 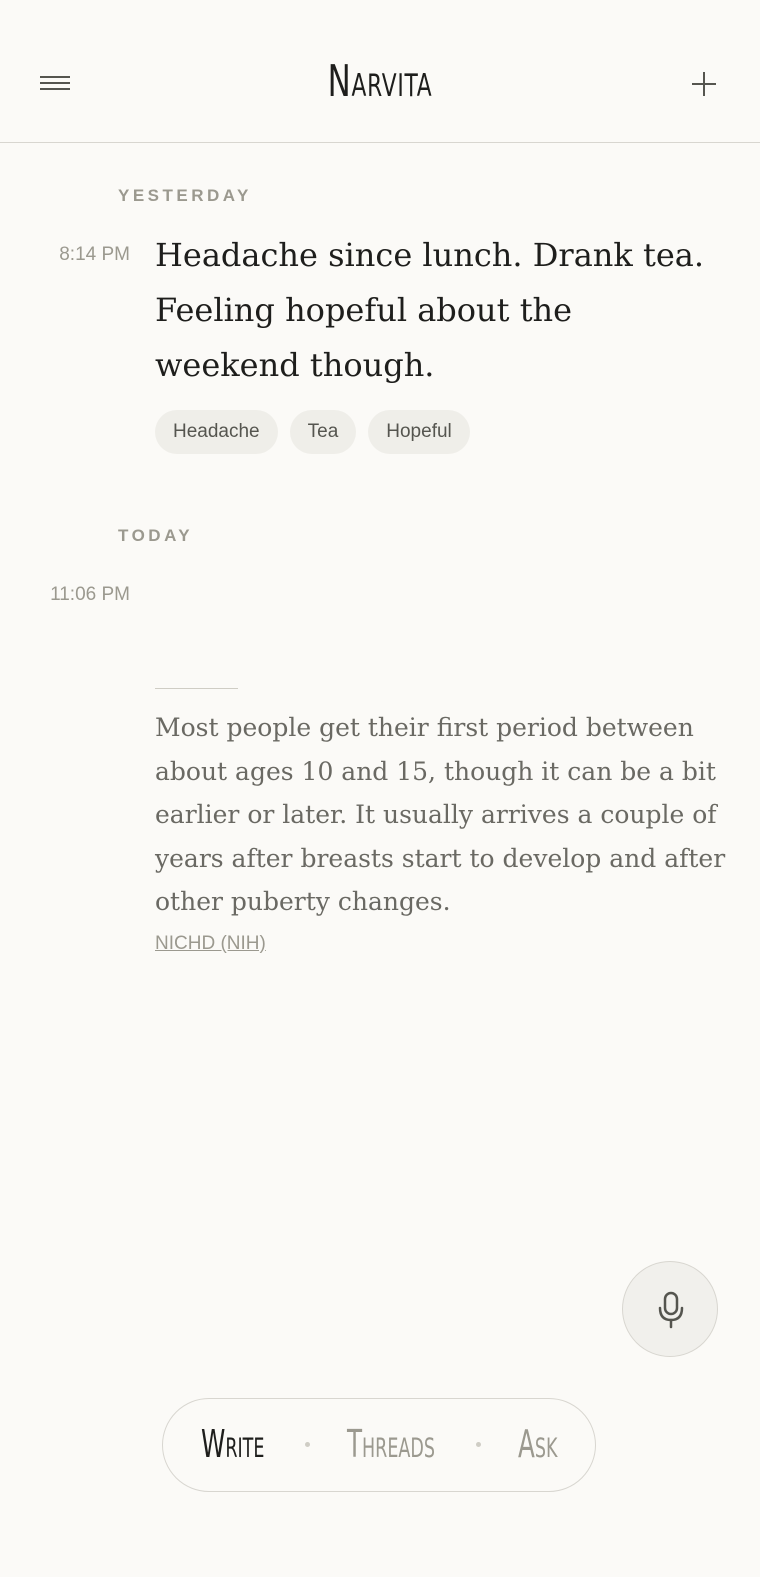 I want to click on bottom-nav: Write Threads Ask, so click(x=379, y=1445).